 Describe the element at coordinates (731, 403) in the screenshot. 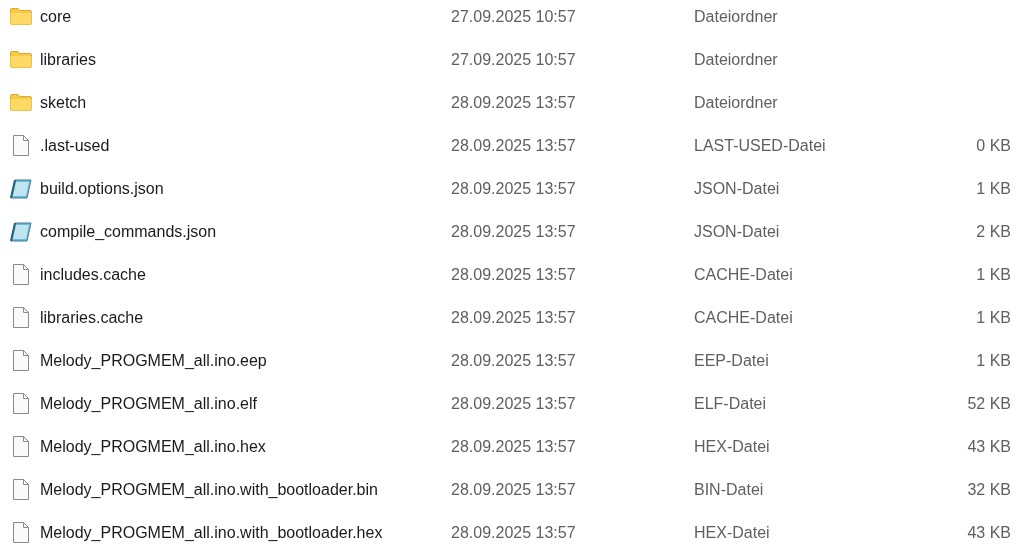

I see `file-type: ELF-Datei` at that location.